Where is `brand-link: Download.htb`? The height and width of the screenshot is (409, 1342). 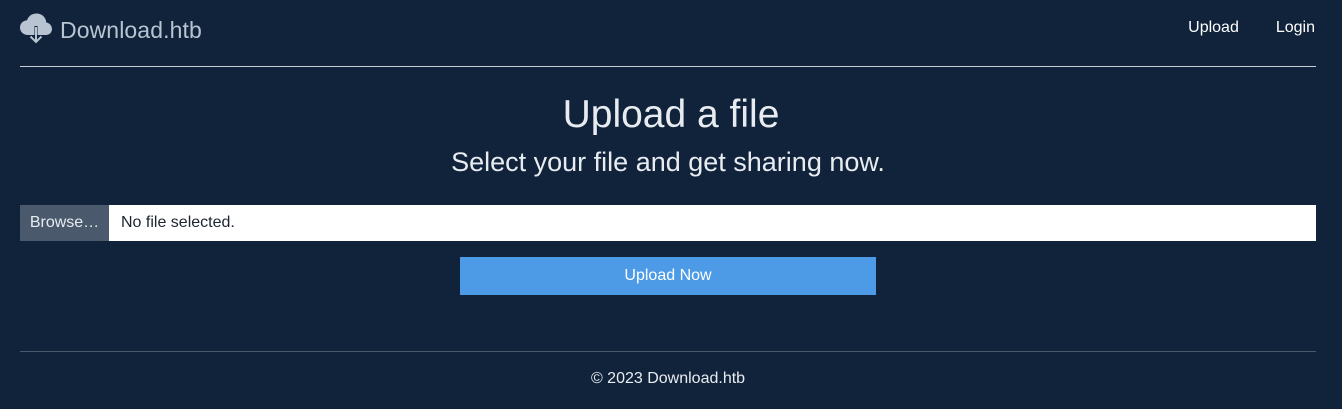 brand-link: Download.htb is located at coordinates (111, 30).